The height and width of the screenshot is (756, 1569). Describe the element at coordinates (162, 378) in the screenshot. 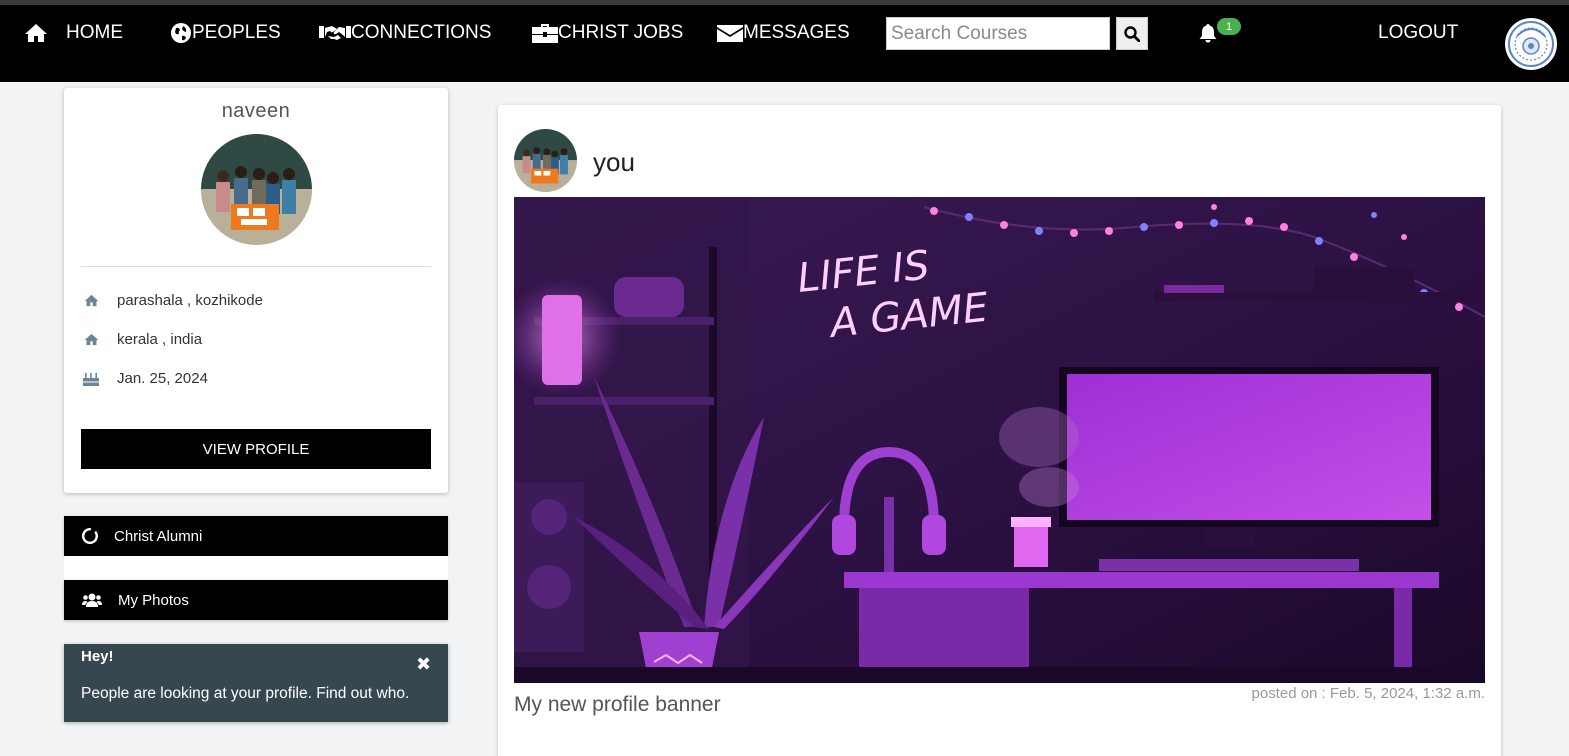

I see `profile-birthday: Jan. 25, 2024` at that location.